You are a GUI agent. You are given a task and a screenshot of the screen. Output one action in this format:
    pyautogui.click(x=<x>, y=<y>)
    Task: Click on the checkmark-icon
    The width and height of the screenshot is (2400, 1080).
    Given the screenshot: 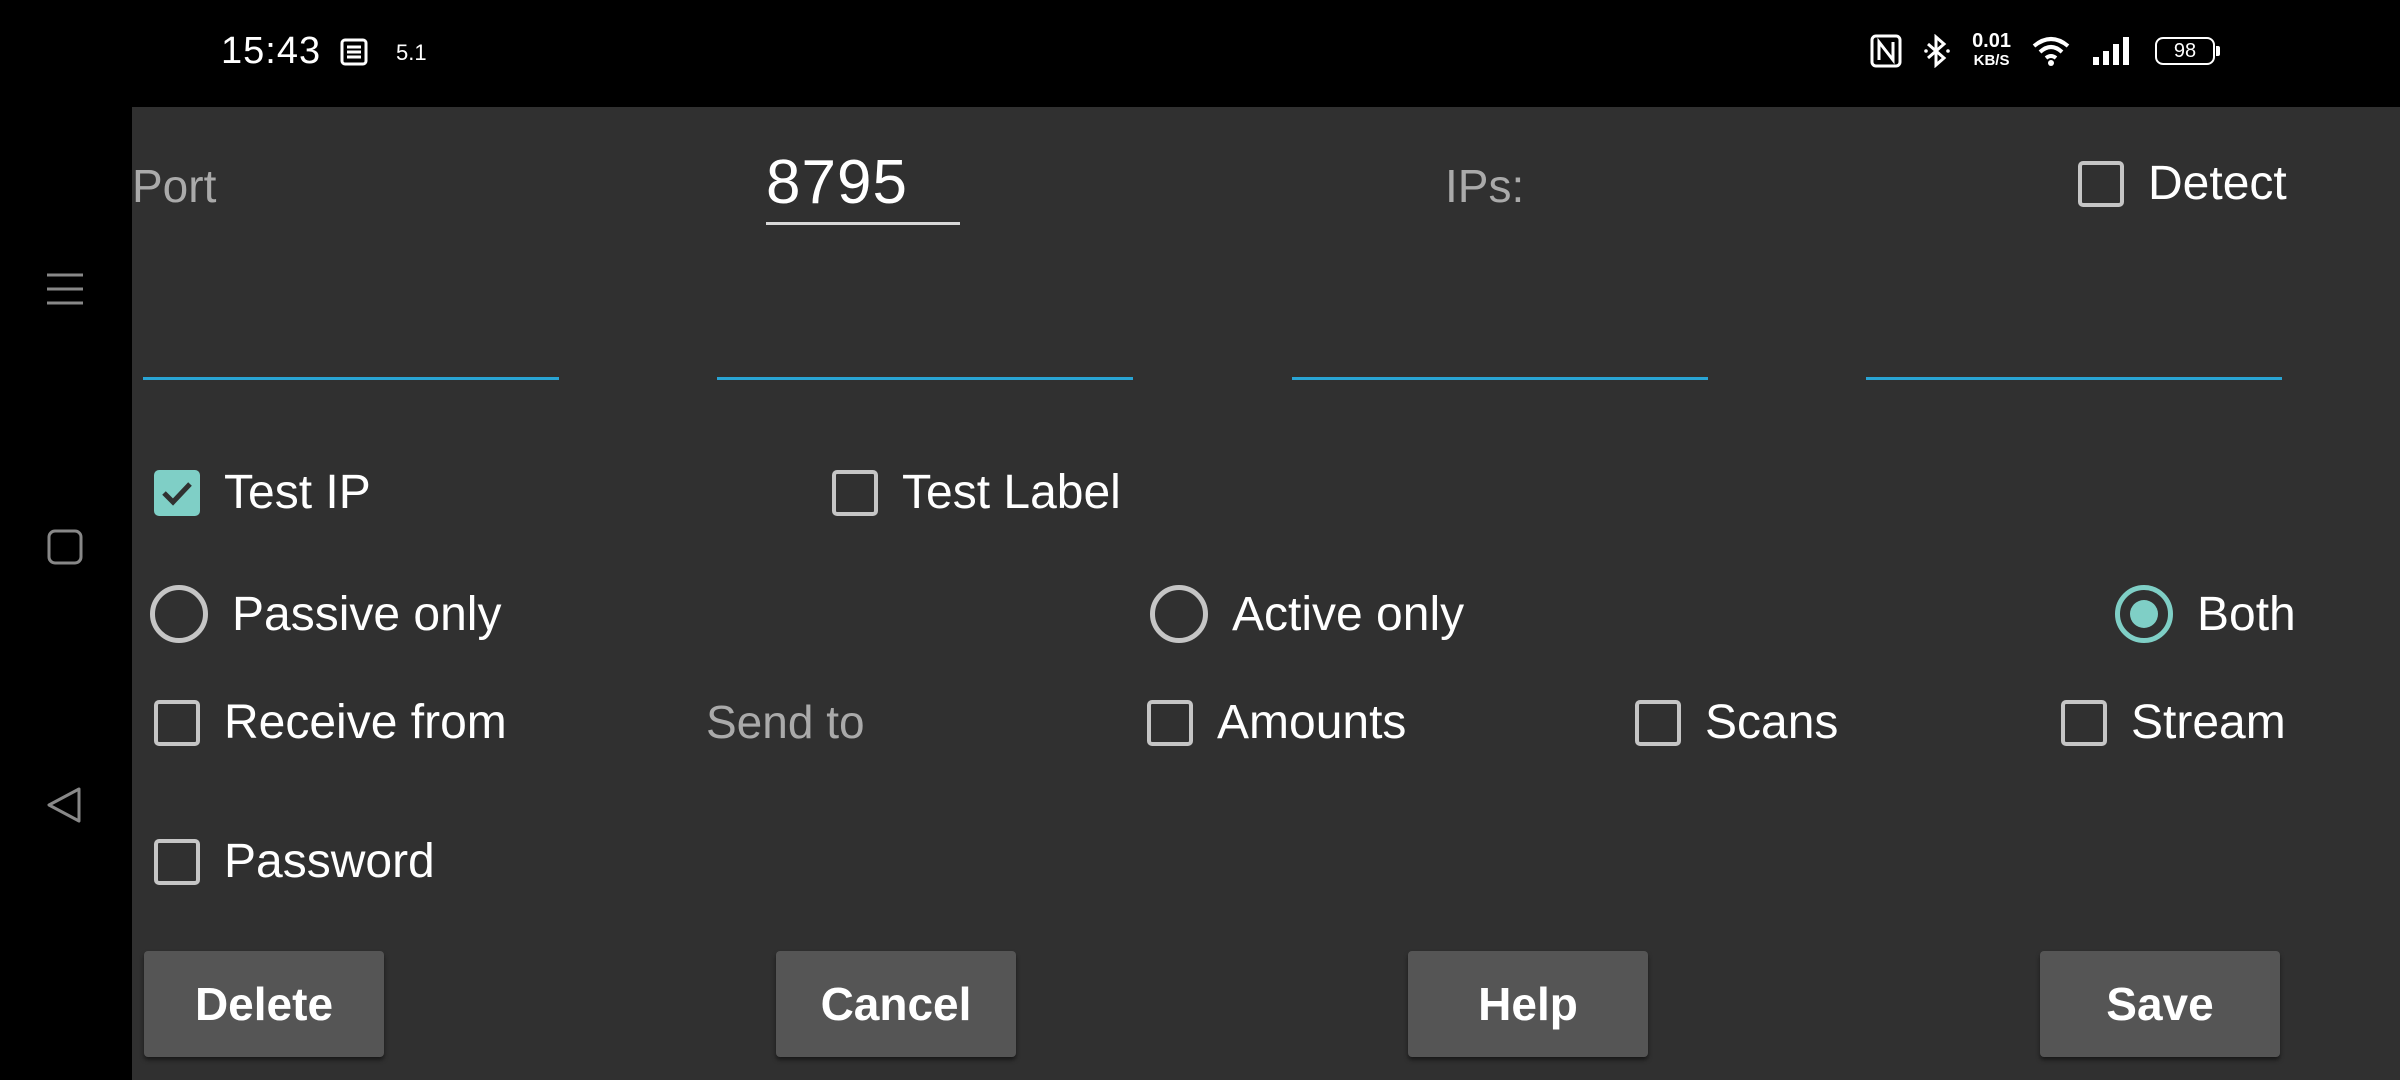 What is the action you would take?
    pyautogui.click(x=177, y=493)
    